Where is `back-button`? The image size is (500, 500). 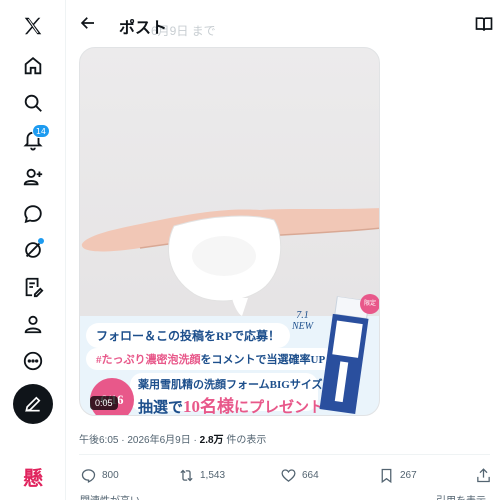
back-button is located at coordinates (88, 23).